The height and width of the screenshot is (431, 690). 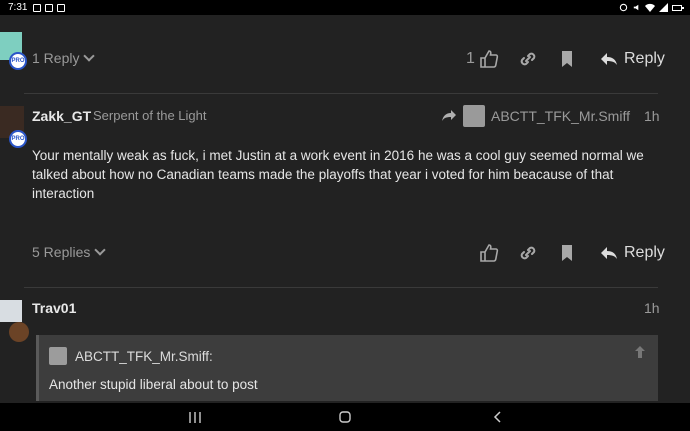 I want to click on like-count: 1, so click(x=470, y=58).